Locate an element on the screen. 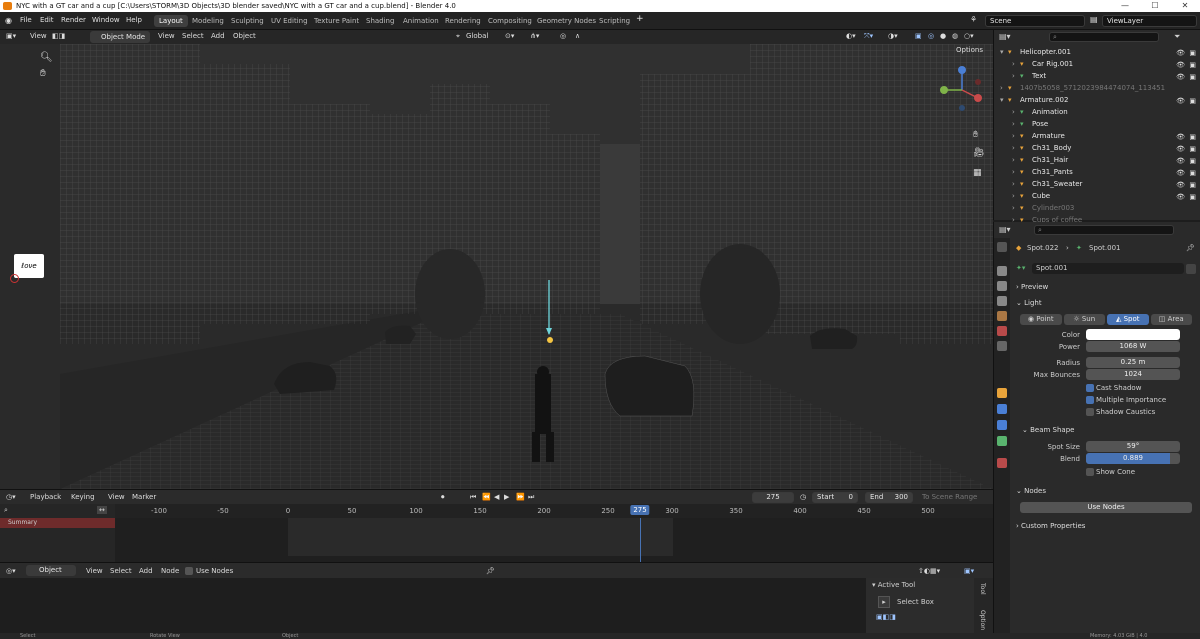 This screenshot has height=639, width=1200. falloff-icon: ∧ is located at coordinates (577, 36).